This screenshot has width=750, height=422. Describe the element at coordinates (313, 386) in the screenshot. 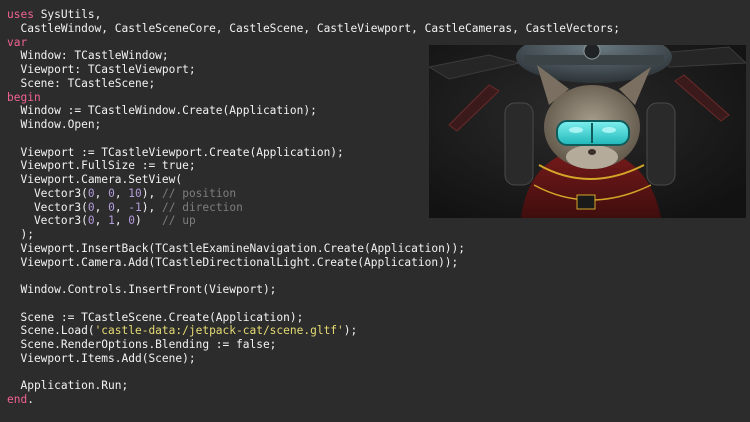

I see `code-line: Application.Run;` at that location.